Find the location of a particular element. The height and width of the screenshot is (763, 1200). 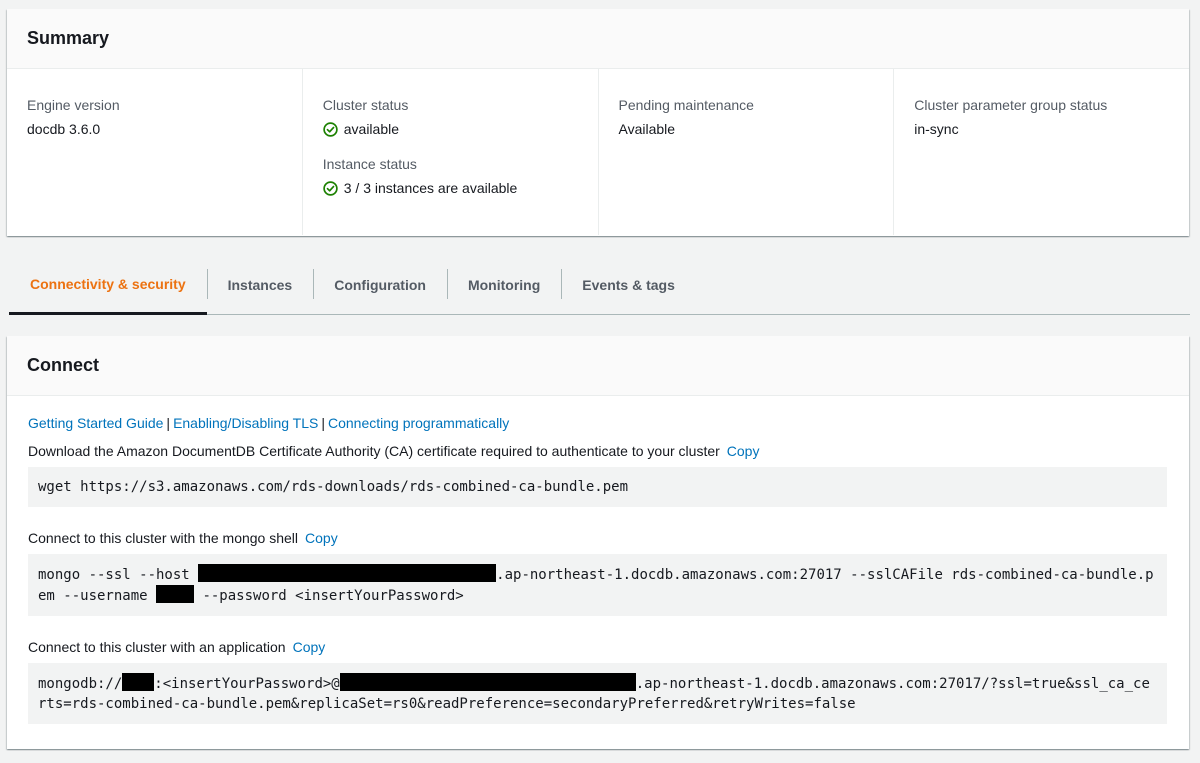

connecting-programmatically-link: Connecting programmatically is located at coordinates (418, 423).